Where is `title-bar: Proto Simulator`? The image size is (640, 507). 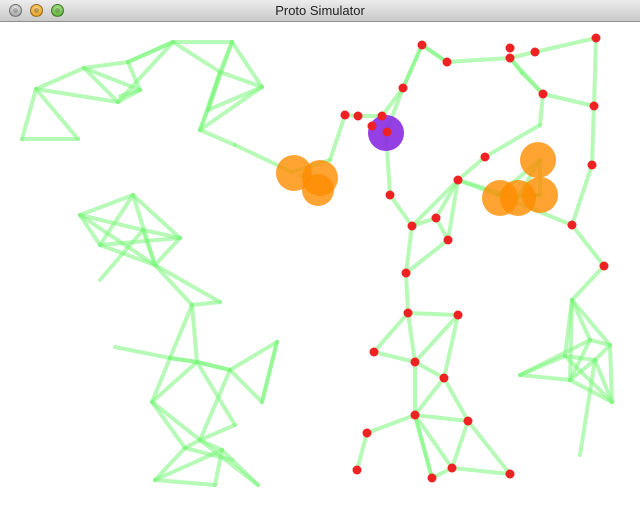 title-bar: Proto Simulator is located at coordinates (320, 11).